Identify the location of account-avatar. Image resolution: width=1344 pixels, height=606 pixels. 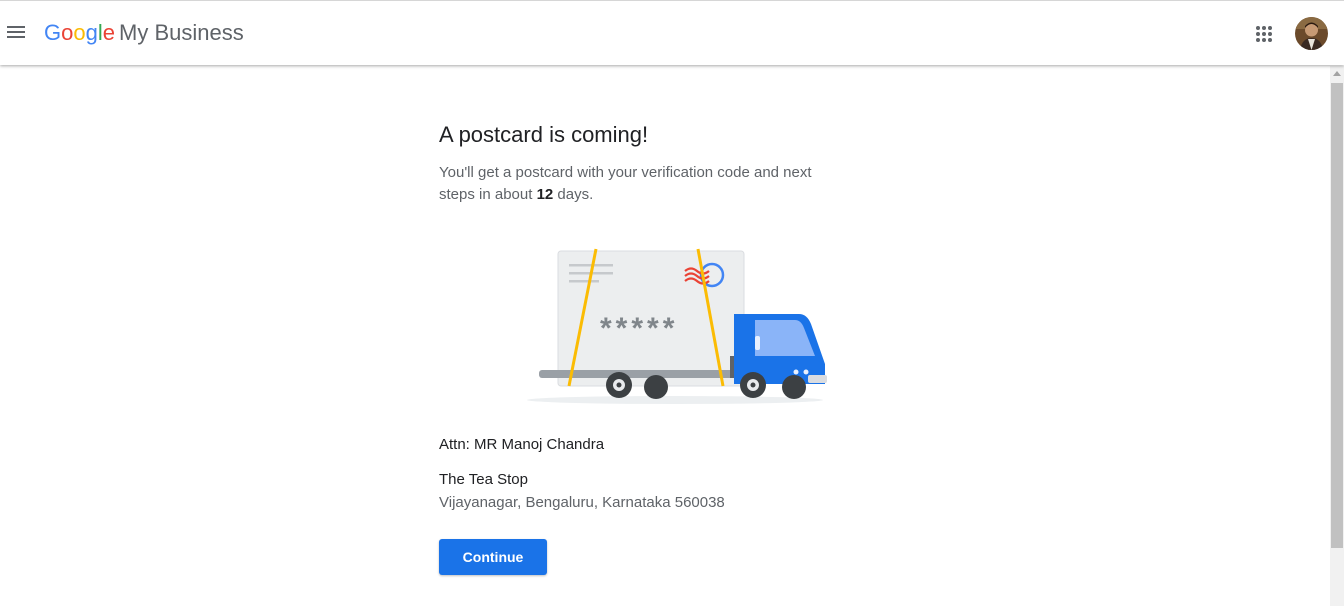
(1311, 33).